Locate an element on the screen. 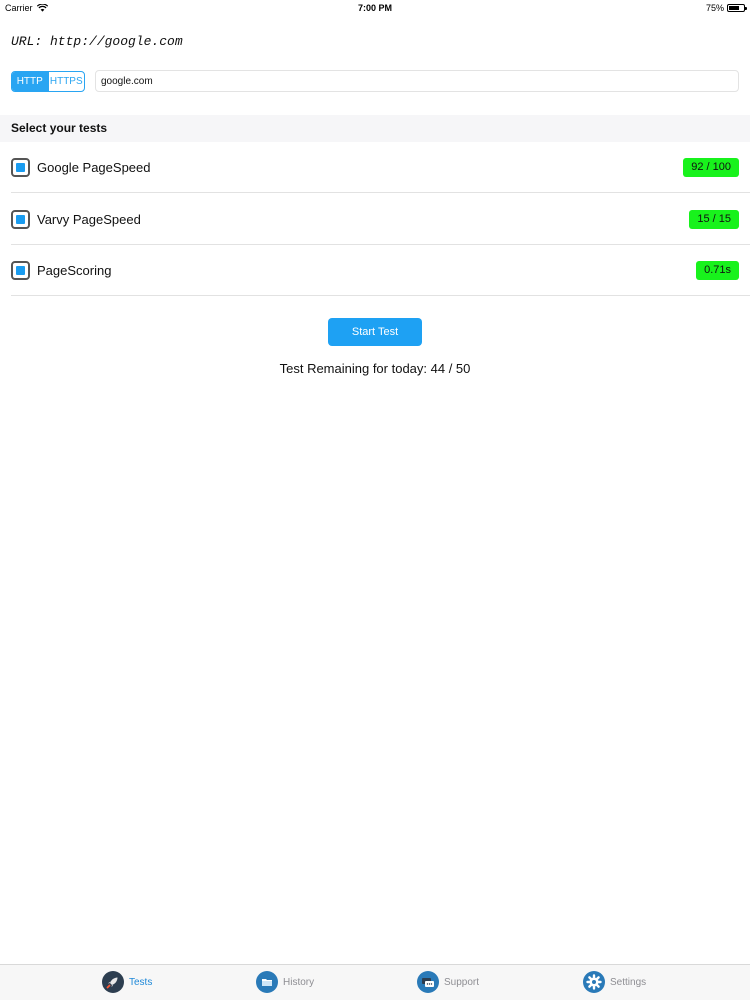 This screenshot has height=1000, width=750. url-display: URL: http://google.com is located at coordinates (97, 41).